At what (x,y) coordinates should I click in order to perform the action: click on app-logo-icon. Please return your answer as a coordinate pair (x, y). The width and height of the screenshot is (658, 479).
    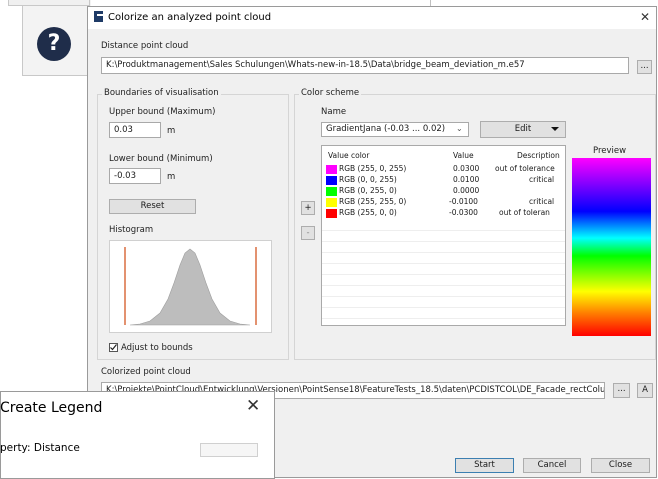
    Looking at the image, I should click on (98, 16).